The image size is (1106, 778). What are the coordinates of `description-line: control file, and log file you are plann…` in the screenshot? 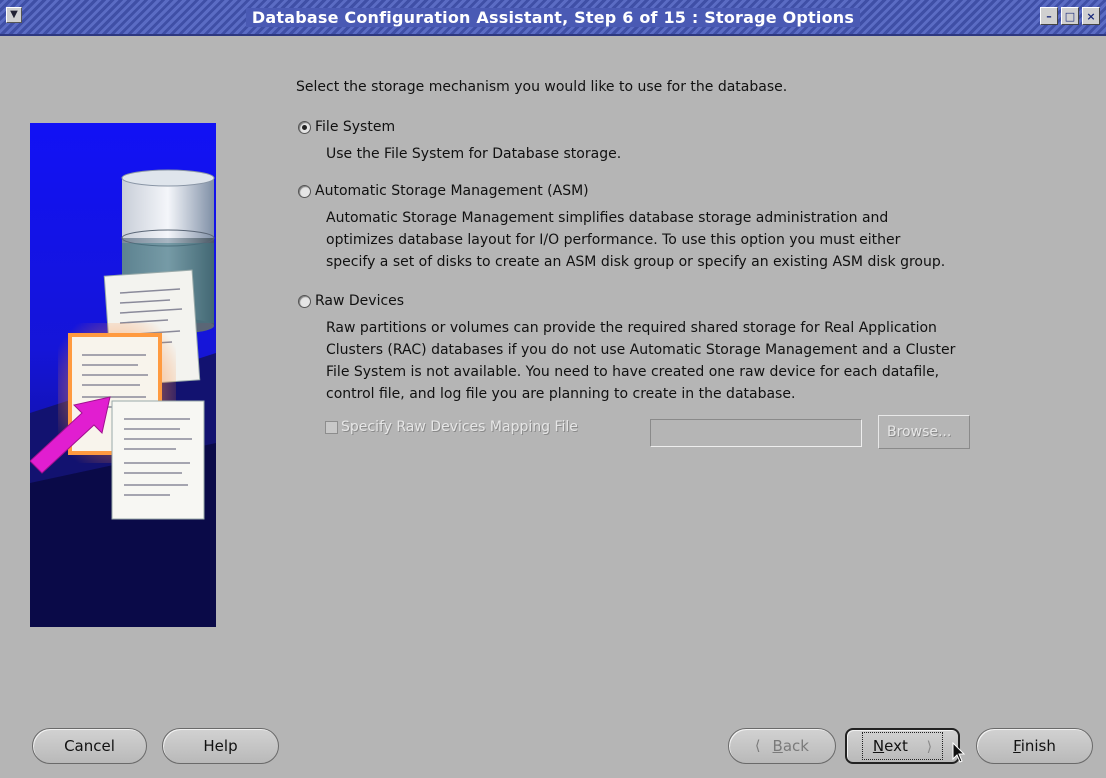 It's located at (561, 394).